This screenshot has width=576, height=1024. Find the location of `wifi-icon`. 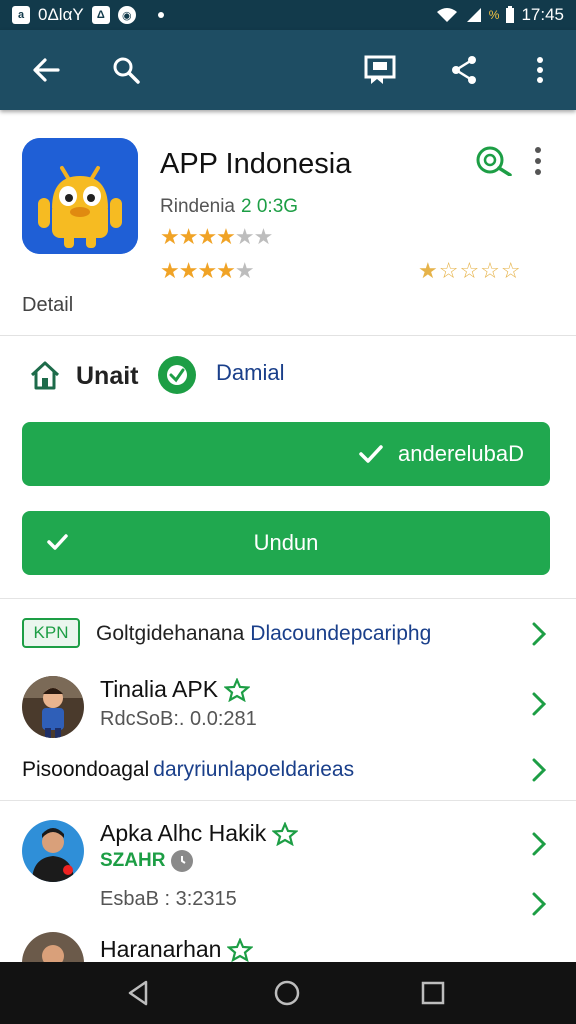

wifi-icon is located at coordinates (446, 15).